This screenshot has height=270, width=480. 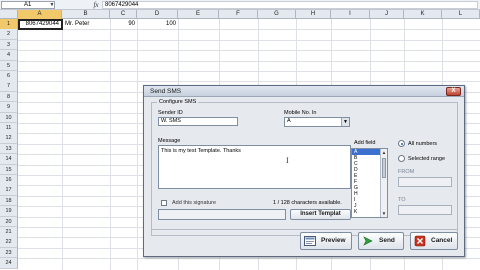 What do you see at coordinates (384, 152) in the screenshot?
I see `scroll-up-icon: ▲` at bounding box center [384, 152].